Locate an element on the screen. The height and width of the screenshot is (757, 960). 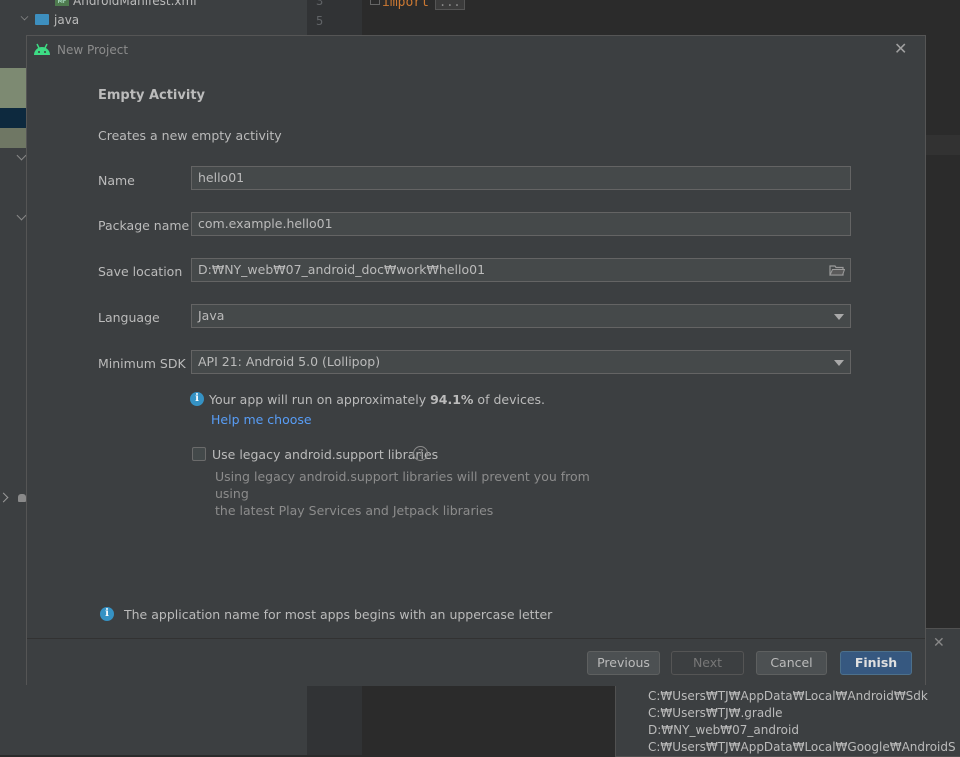
line-number: 5 is located at coordinates (320, 21).